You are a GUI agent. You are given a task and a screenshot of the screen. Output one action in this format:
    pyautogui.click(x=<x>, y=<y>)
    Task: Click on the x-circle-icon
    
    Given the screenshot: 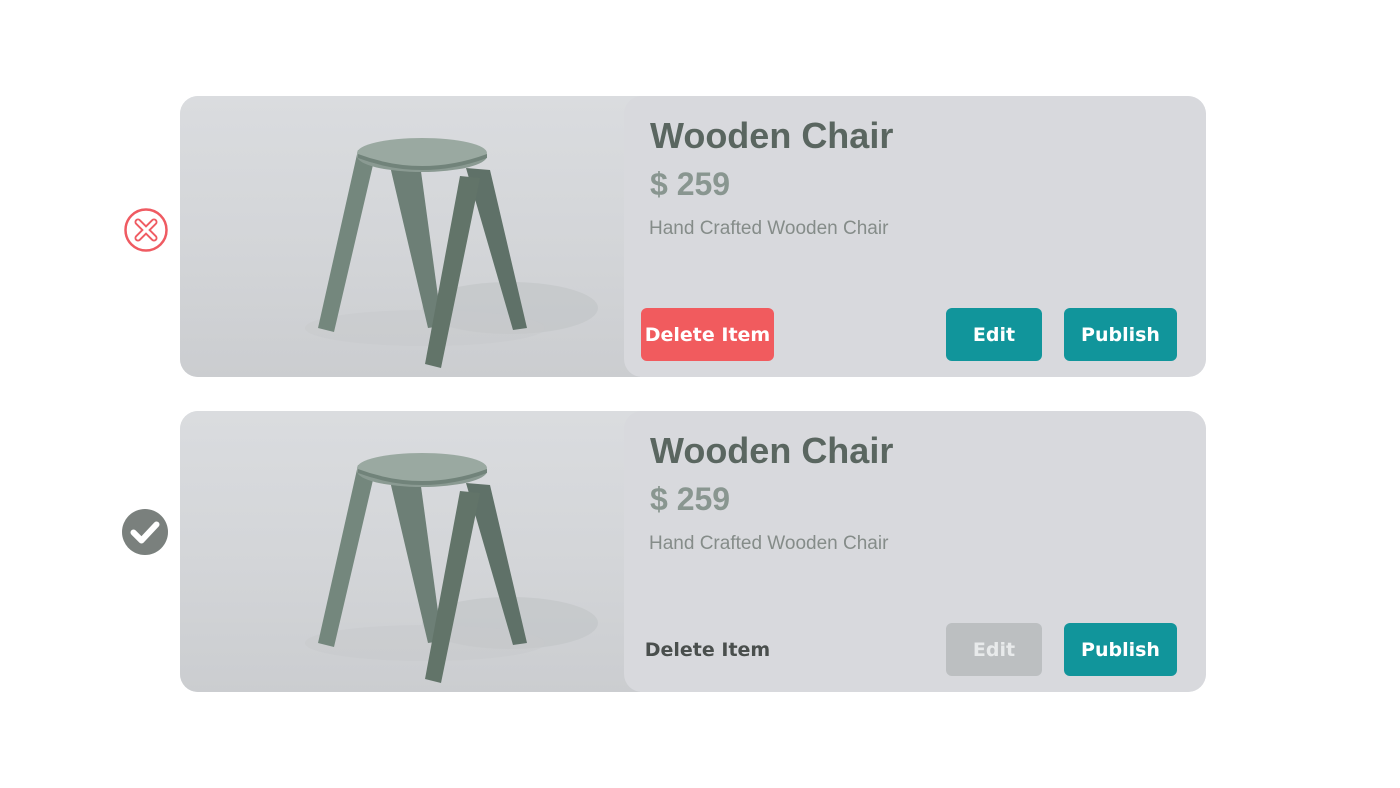 What is the action you would take?
    pyautogui.click(x=146, y=230)
    